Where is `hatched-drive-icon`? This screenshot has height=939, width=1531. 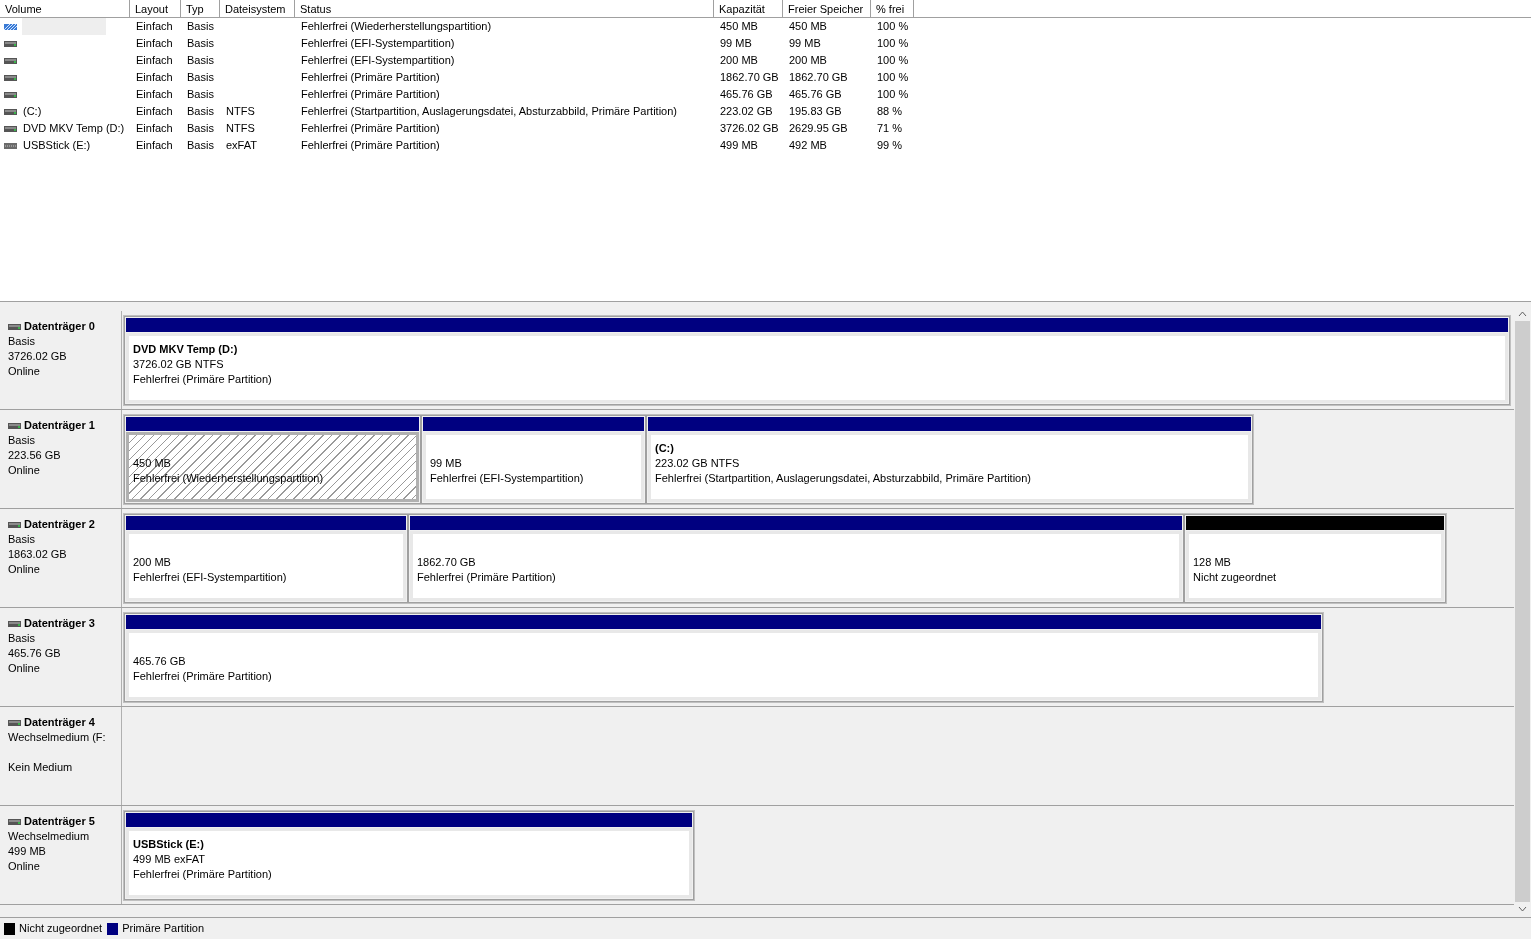
hatched-drive-icon is located at coordinates (10, 26).